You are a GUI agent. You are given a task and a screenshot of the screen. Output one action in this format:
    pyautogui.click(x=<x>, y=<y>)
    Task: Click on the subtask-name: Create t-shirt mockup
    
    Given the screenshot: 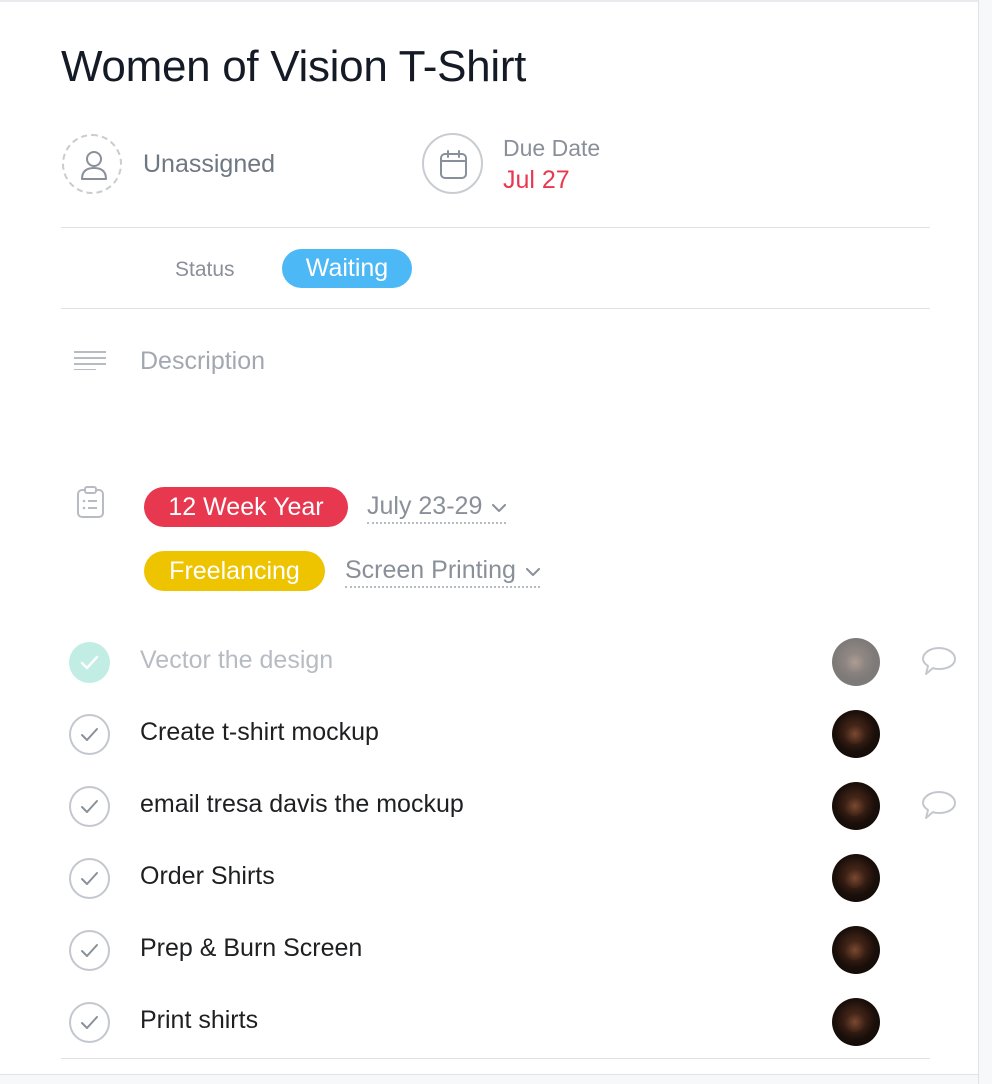 What is the action you would take?
    pyautogui.click(x=259, y=732)
    